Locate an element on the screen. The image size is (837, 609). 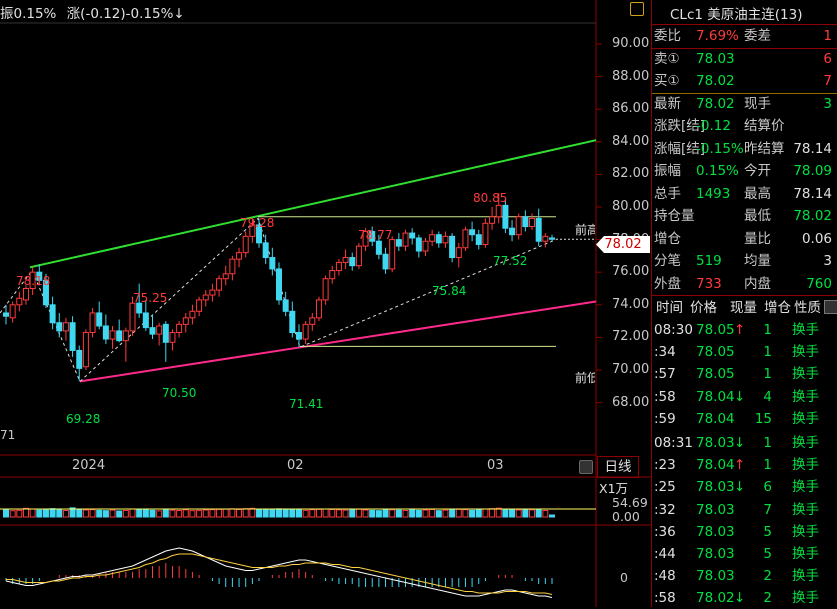
x-label-03: 03 is located at coordinates (495, 465).